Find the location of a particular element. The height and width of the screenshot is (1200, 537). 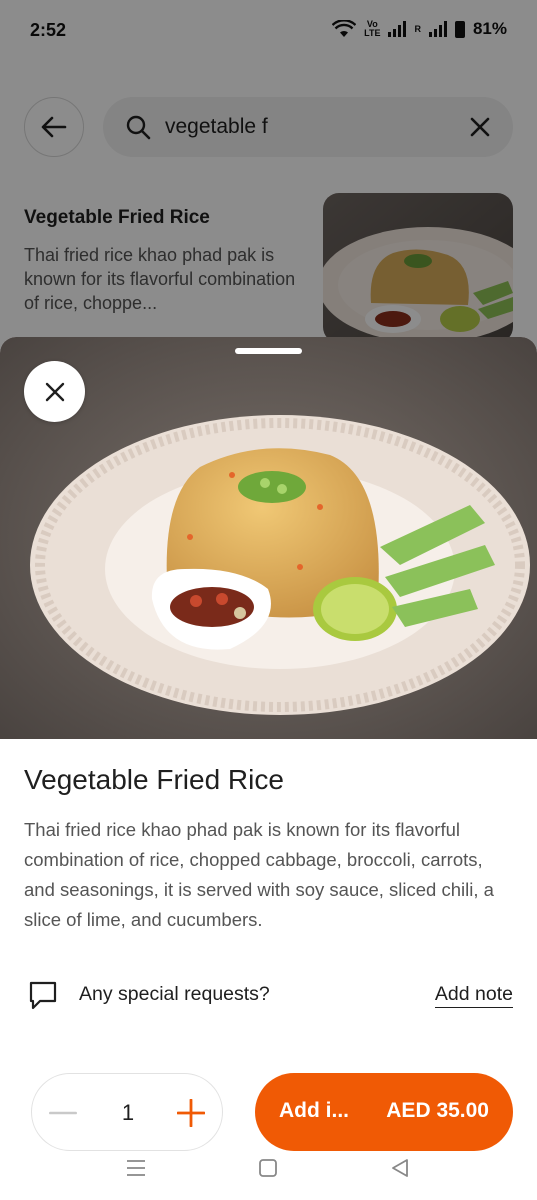

triangle-back-icon is located at coordinates (400, 1168).